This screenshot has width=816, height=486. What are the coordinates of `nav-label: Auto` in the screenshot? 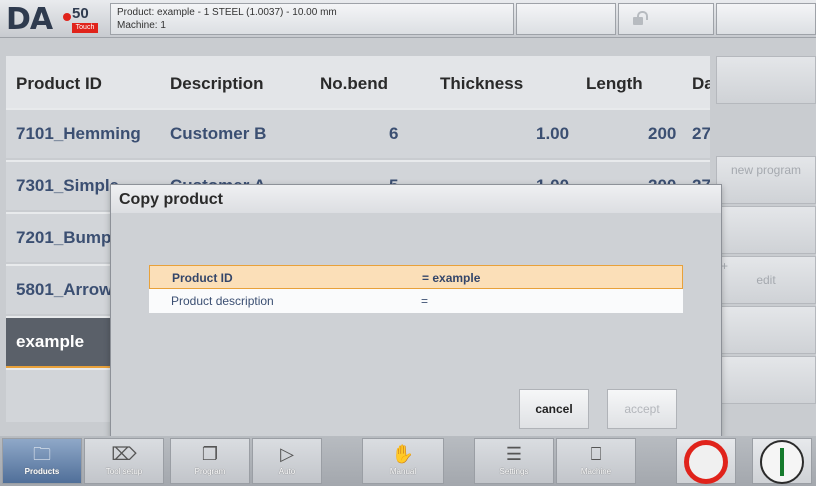 It's located at (287, 471).